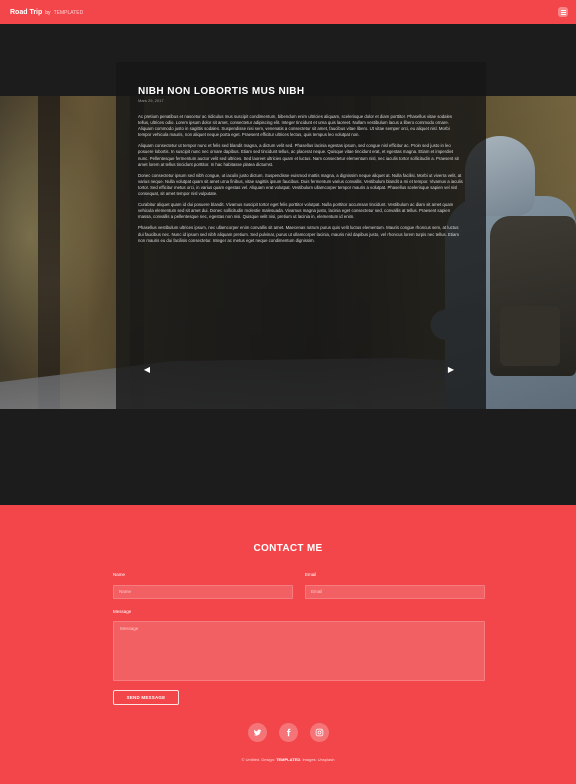 This screenshot has height=784, width=576. I want to click on previous-arrow-icon: ◀, so click(147, 370).